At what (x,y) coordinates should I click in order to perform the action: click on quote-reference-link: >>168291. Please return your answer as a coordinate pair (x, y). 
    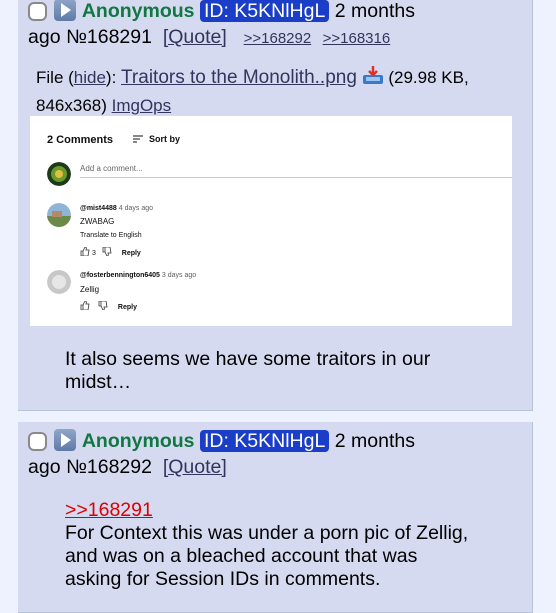
    Looking at the image, I should click on (266, 510).